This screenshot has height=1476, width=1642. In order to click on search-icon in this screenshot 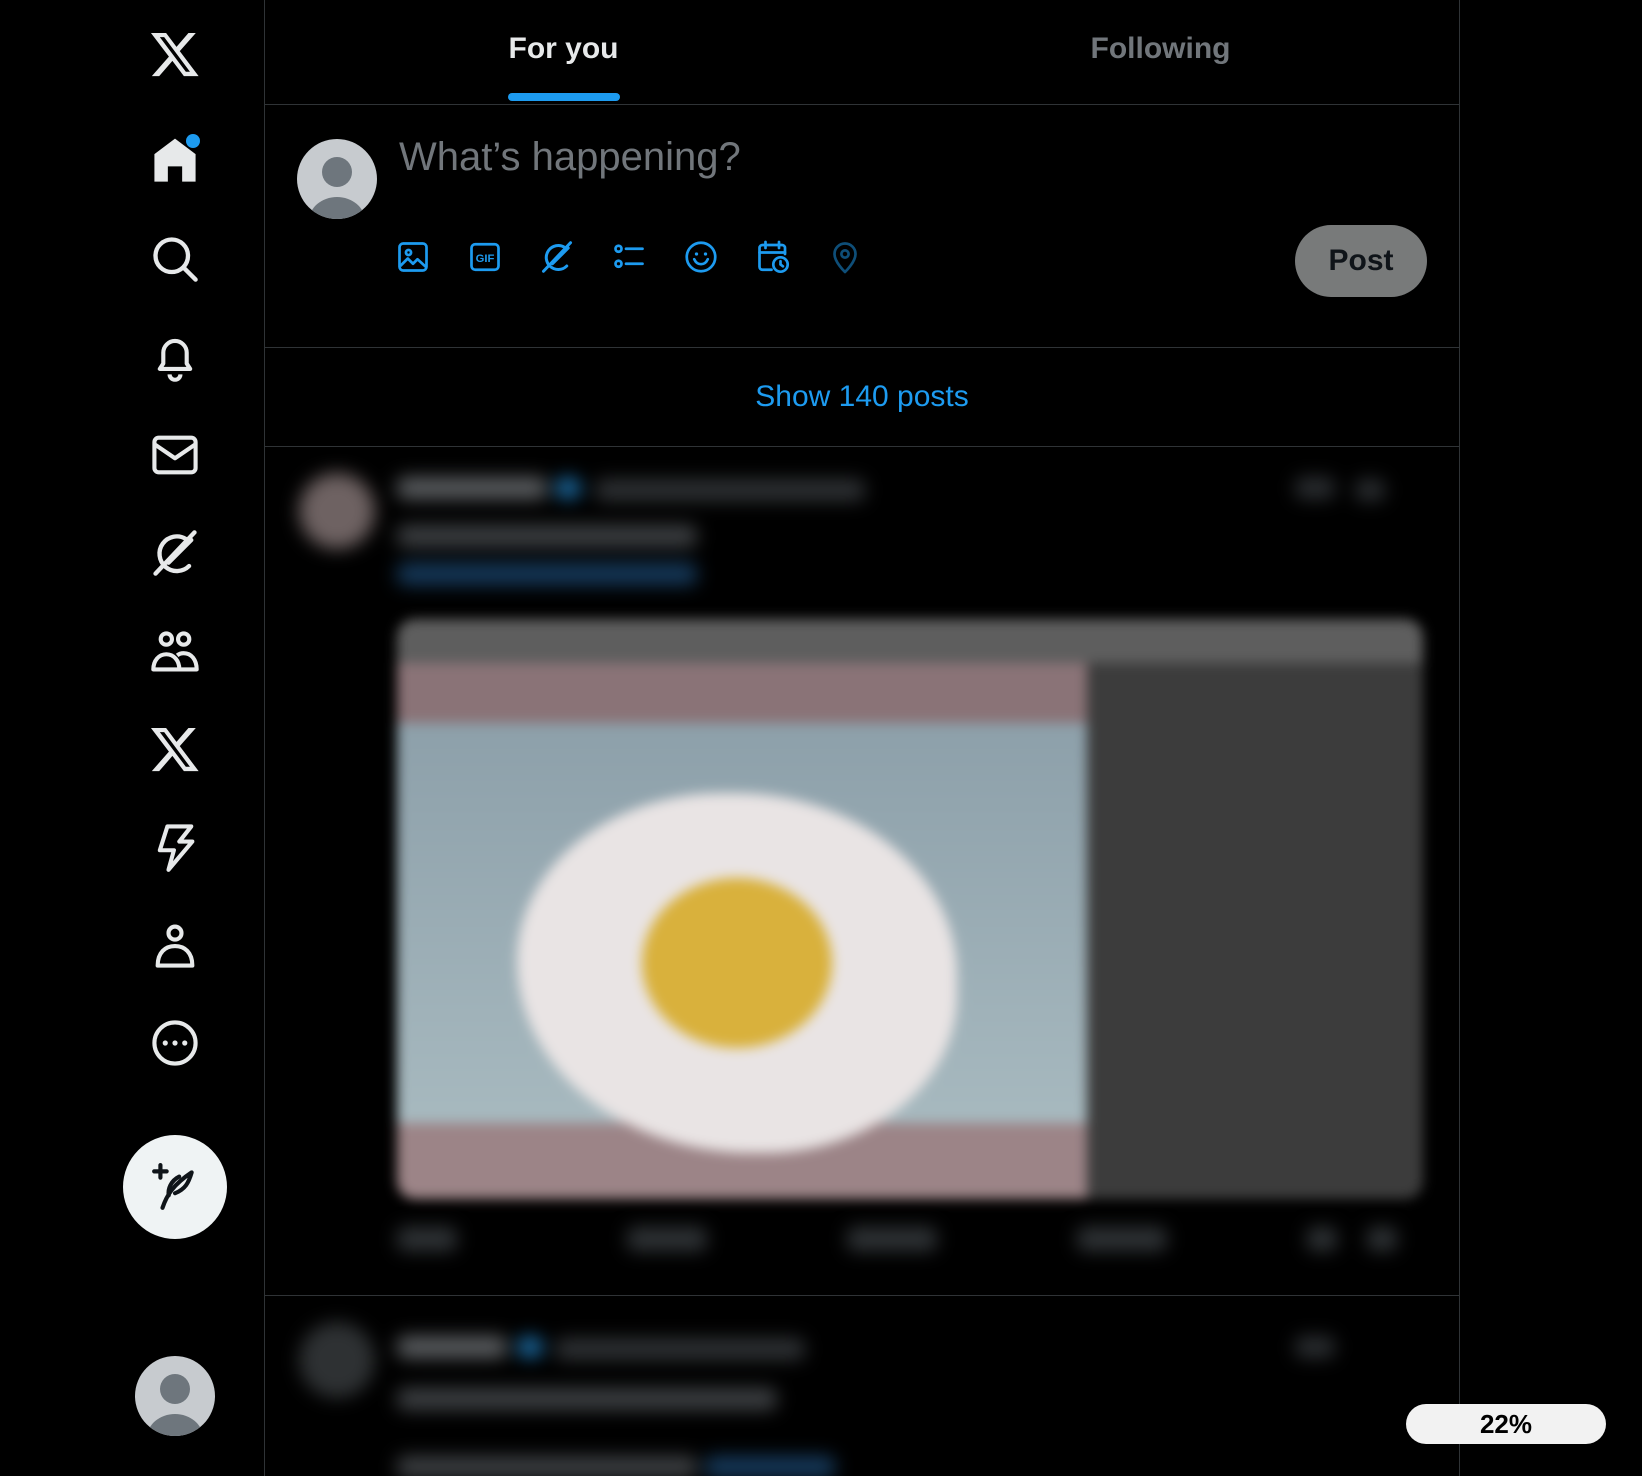, I will do `click(175, 259)`.